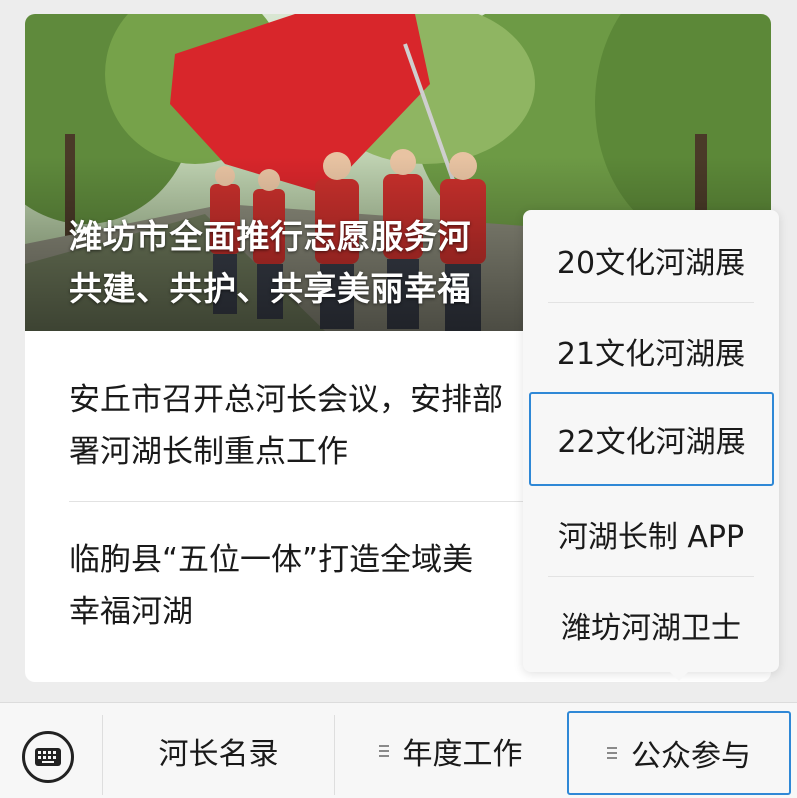  I want to click on submenu-item-label: 20文化河湖展, so click(651, 263).